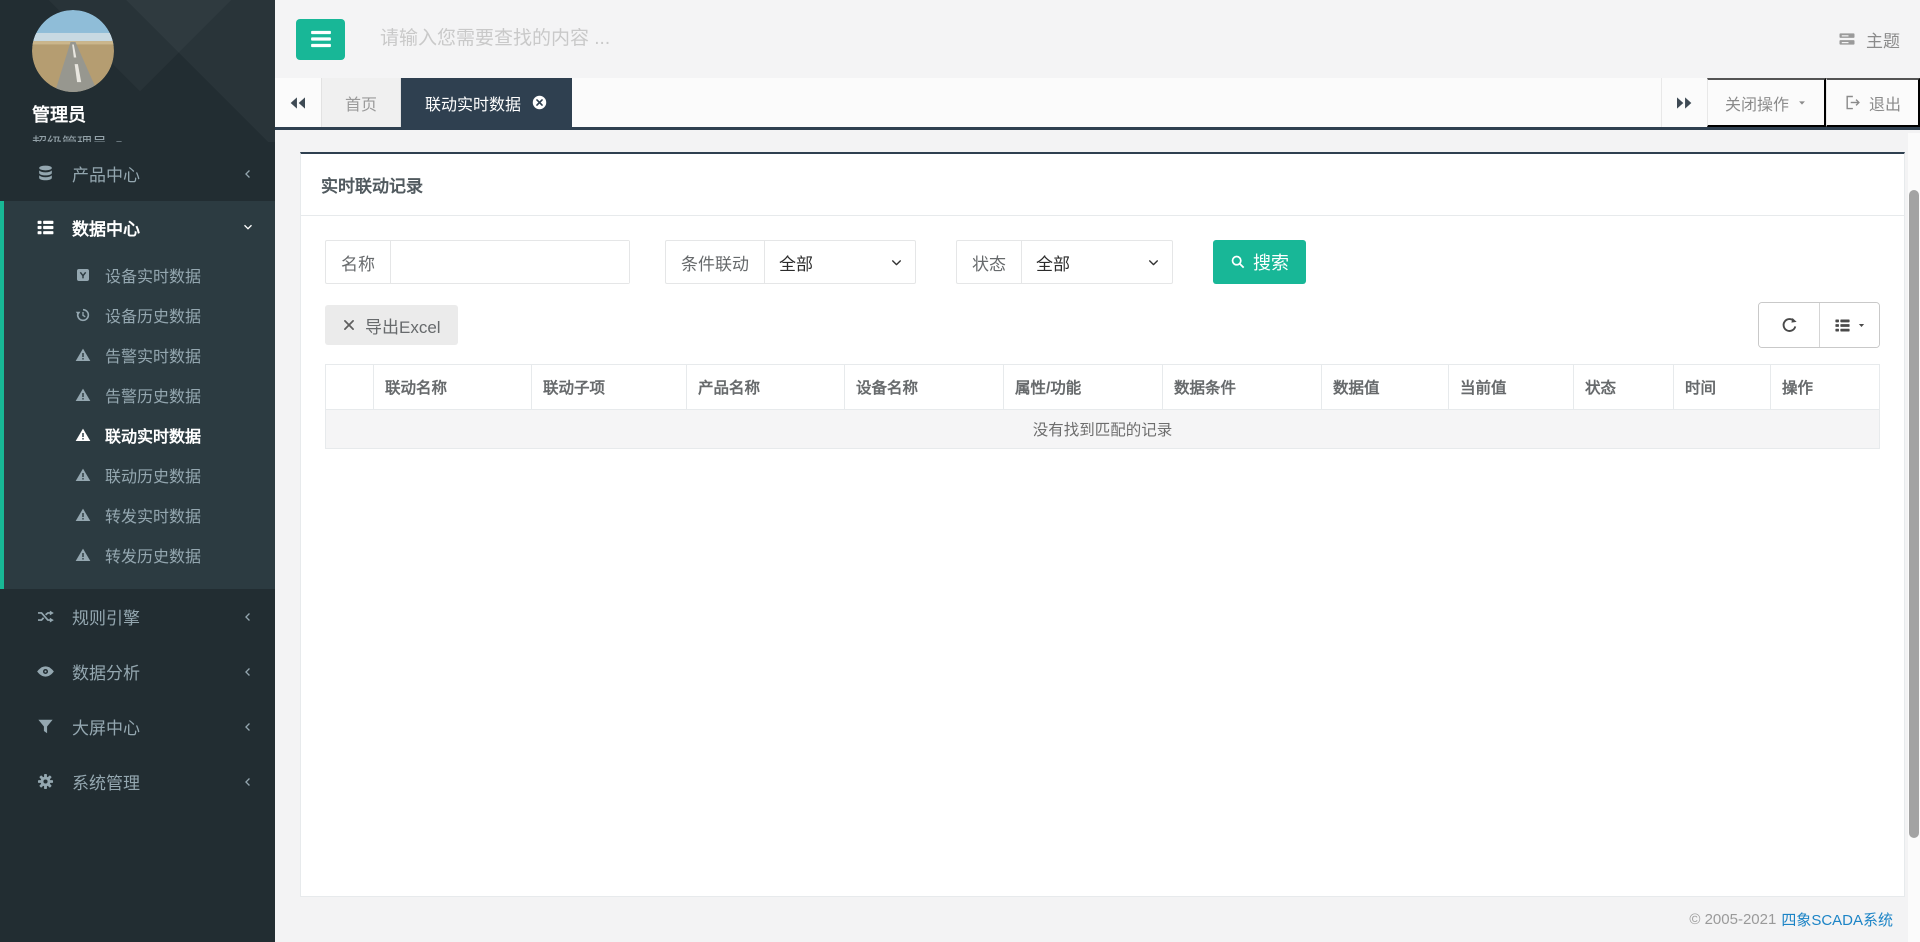 The image size is (1920, 942). Describe the element at coordinates (1853, 102) in the screenshot. I see `sign-out-icon` at that location.